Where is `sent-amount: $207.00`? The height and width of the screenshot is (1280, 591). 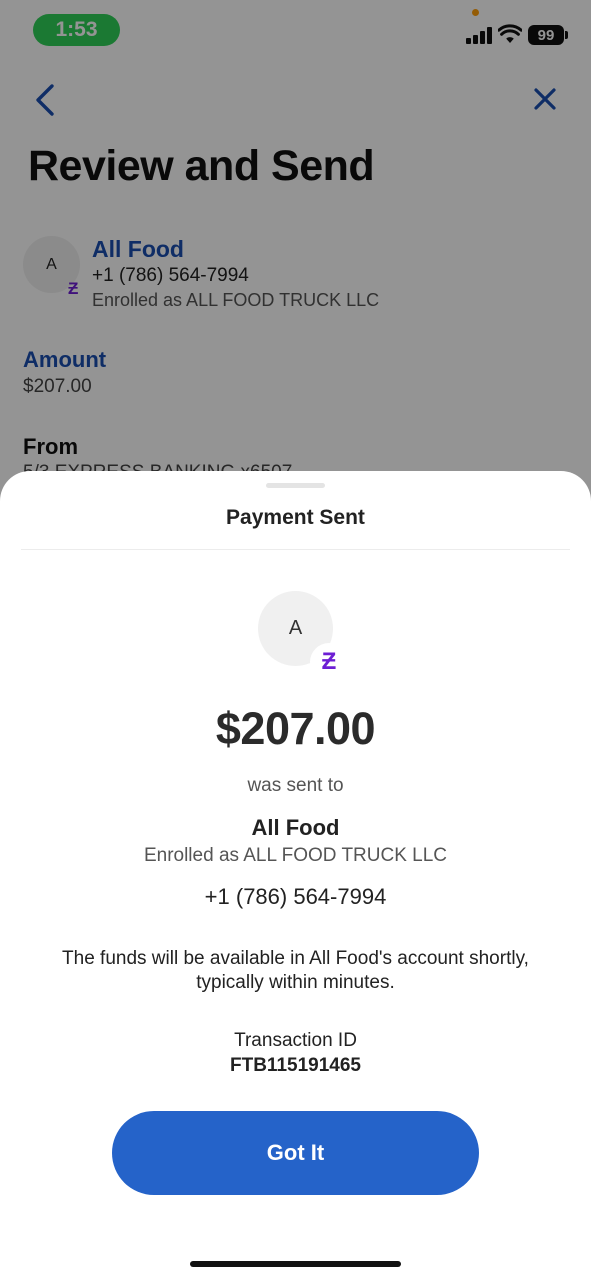
sent-amount: $207.00 is located at coordinates (295, 728).